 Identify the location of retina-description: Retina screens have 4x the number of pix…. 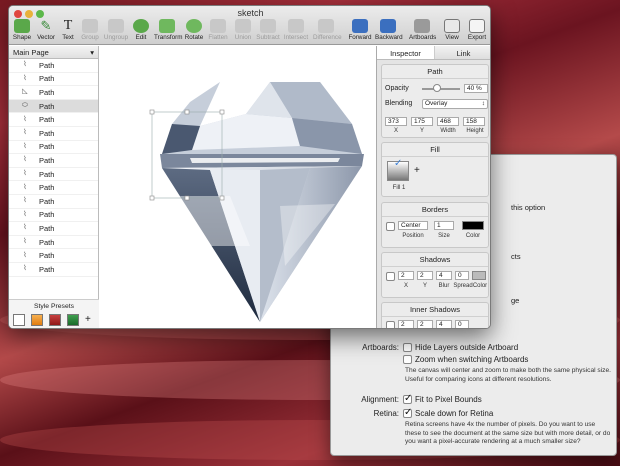
(508, 433).